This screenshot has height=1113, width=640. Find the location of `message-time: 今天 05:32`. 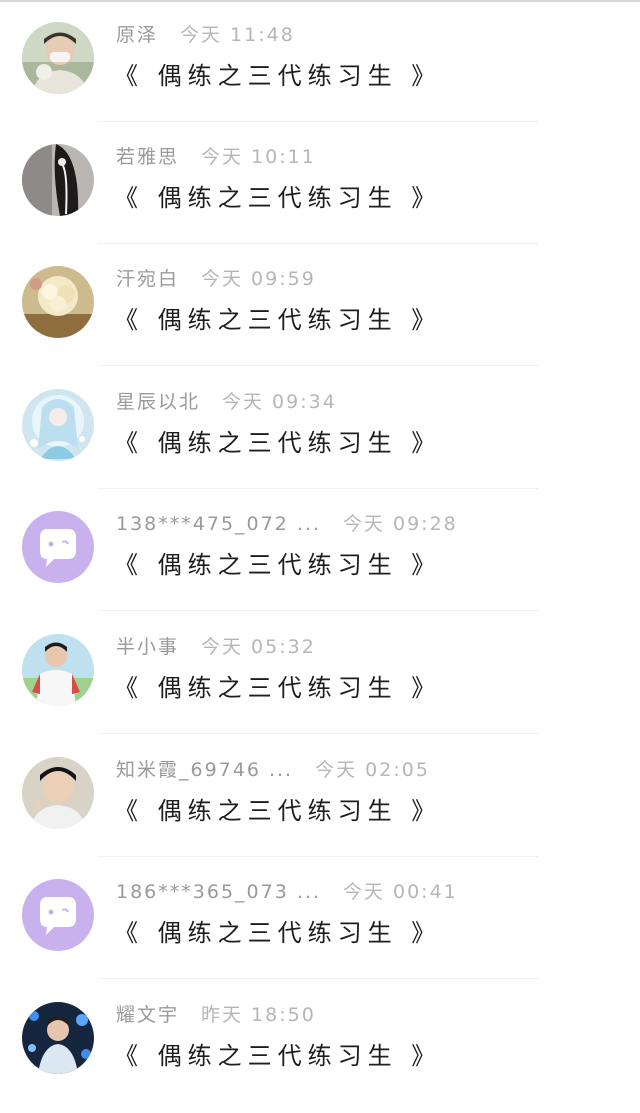

message-time: 今天 05:32 is located at coordinates (258, 647).